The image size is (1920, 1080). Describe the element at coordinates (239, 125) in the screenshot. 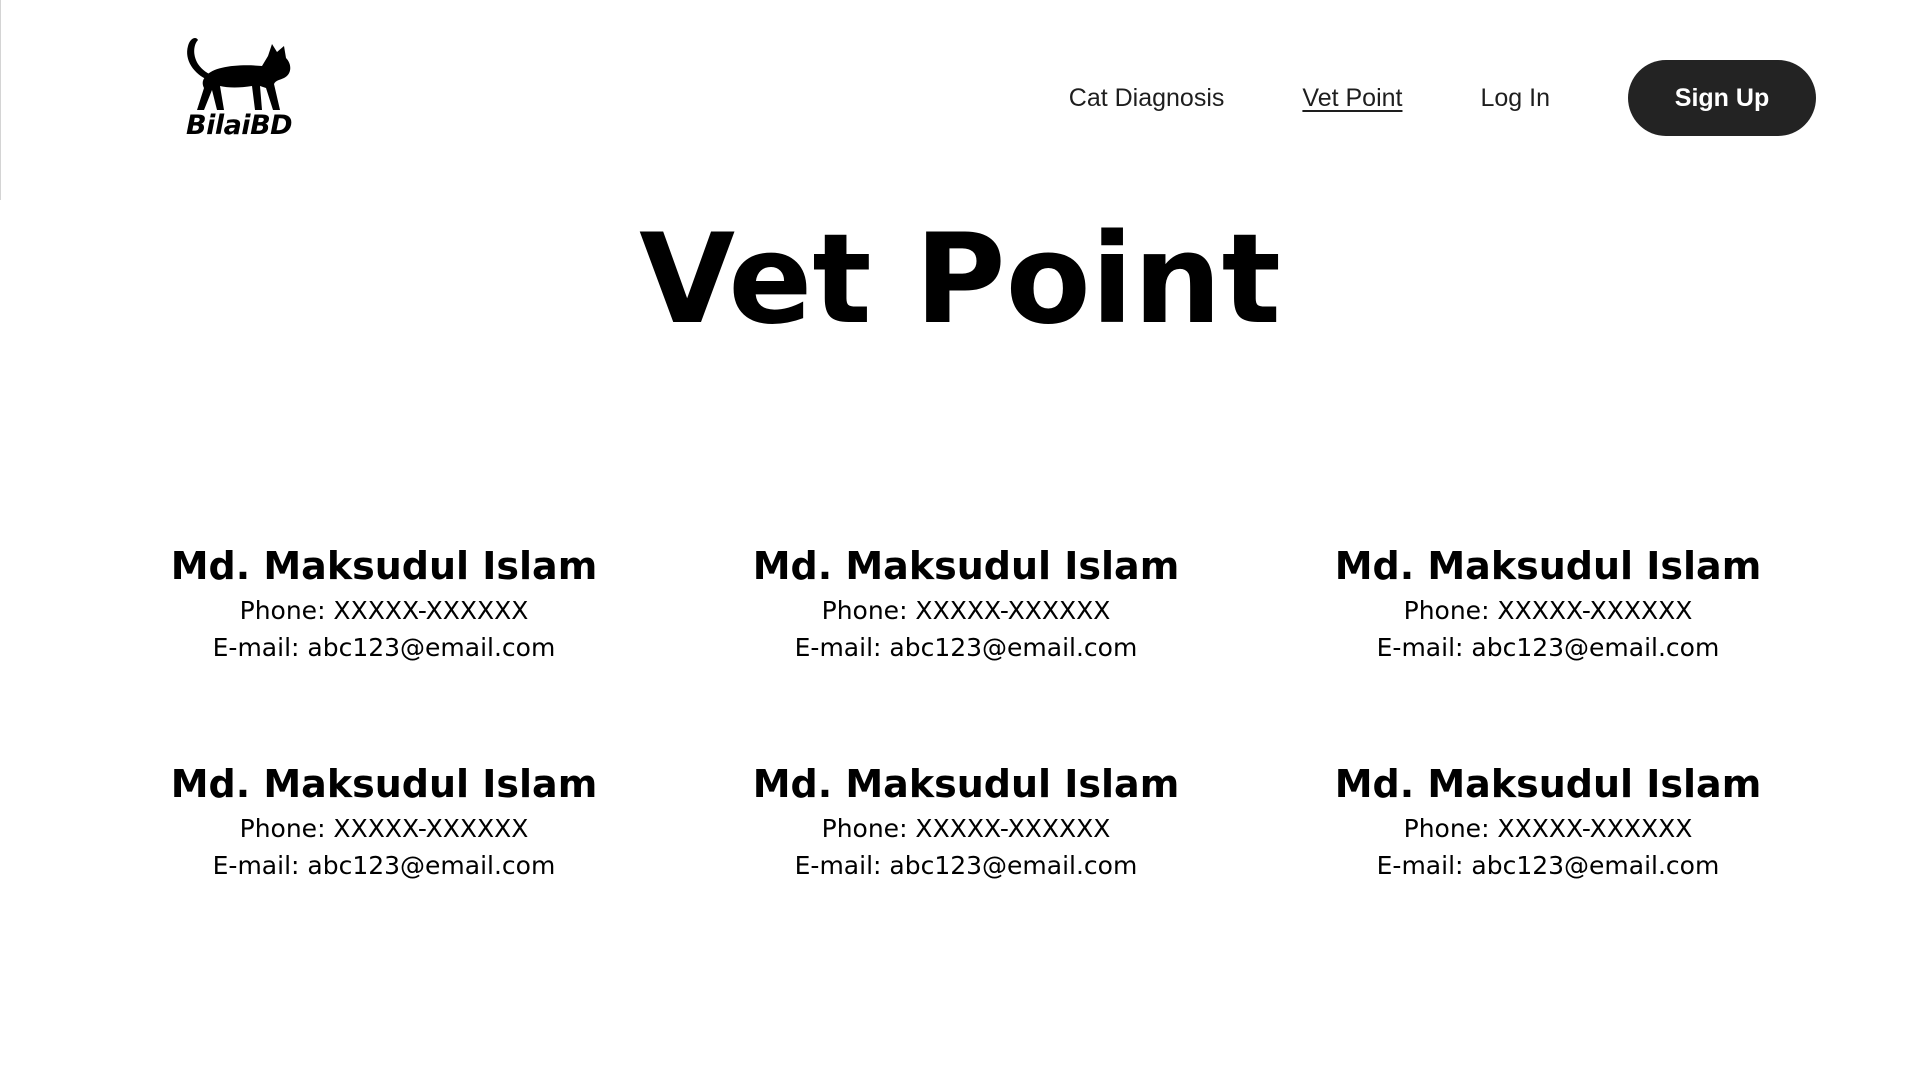

I see `logo-text: BilaiBD` at that location.